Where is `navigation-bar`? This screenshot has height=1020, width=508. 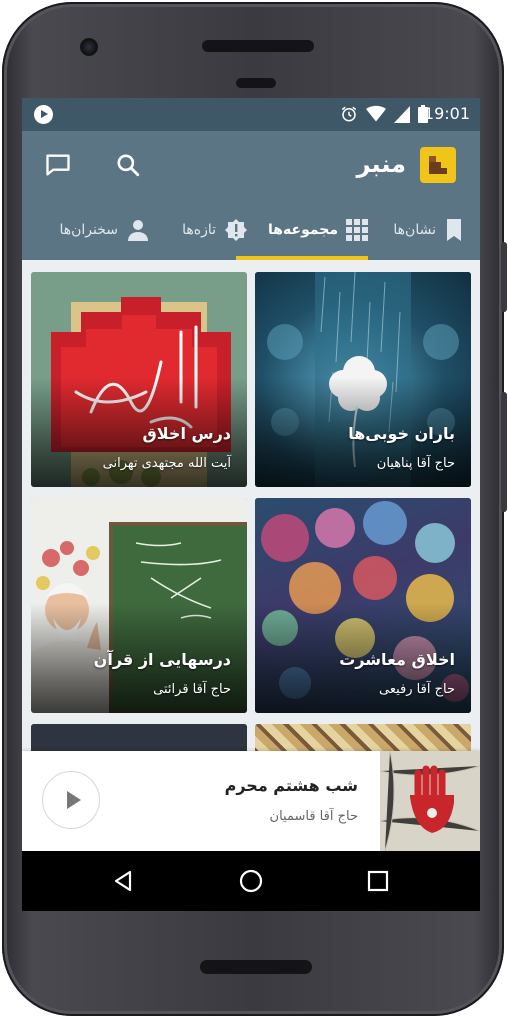 navigation-bar is located at coordinates (251, 881).